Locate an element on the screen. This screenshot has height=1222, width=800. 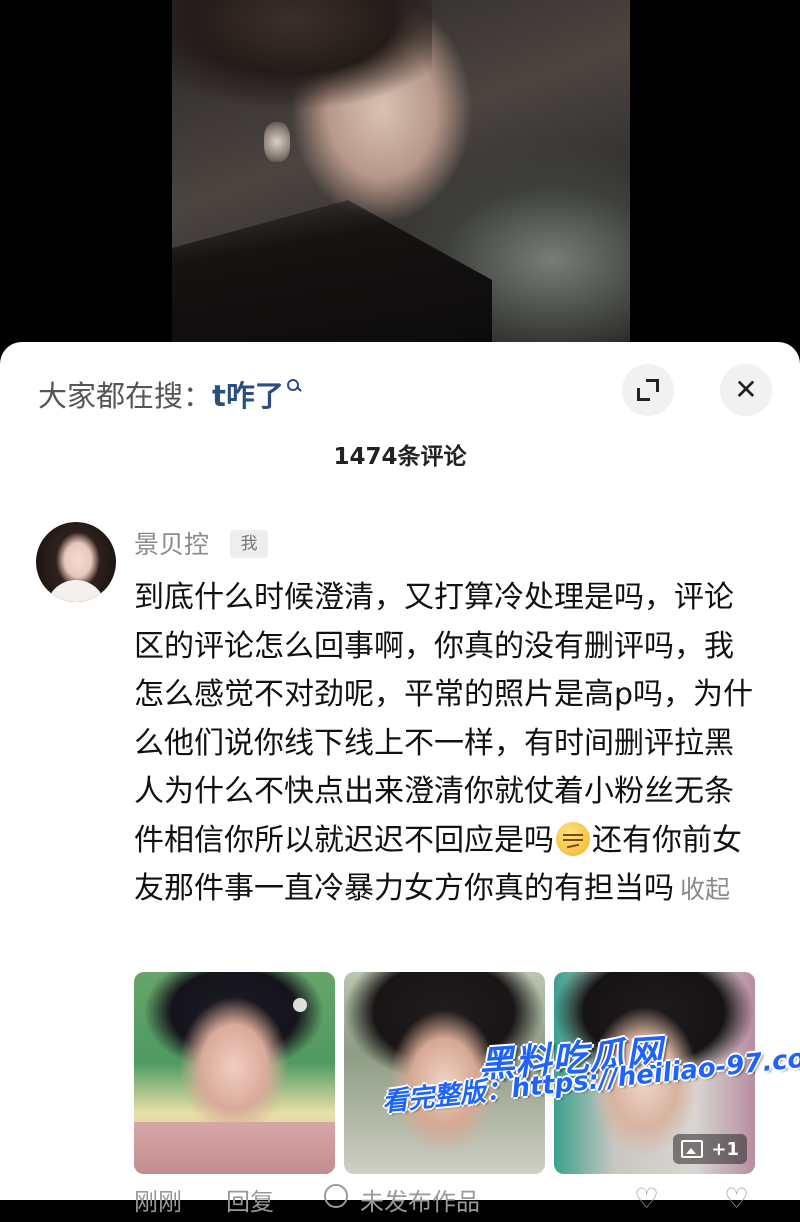
trending-search: 大家都在搜： t咋了 is located at coordinates (170, 394).